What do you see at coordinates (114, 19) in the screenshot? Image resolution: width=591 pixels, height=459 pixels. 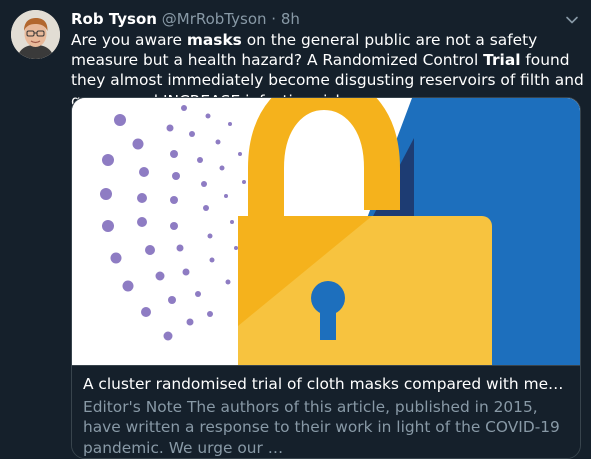 I see `author-name: Rob Tyson` at bounding box center [114, 19].